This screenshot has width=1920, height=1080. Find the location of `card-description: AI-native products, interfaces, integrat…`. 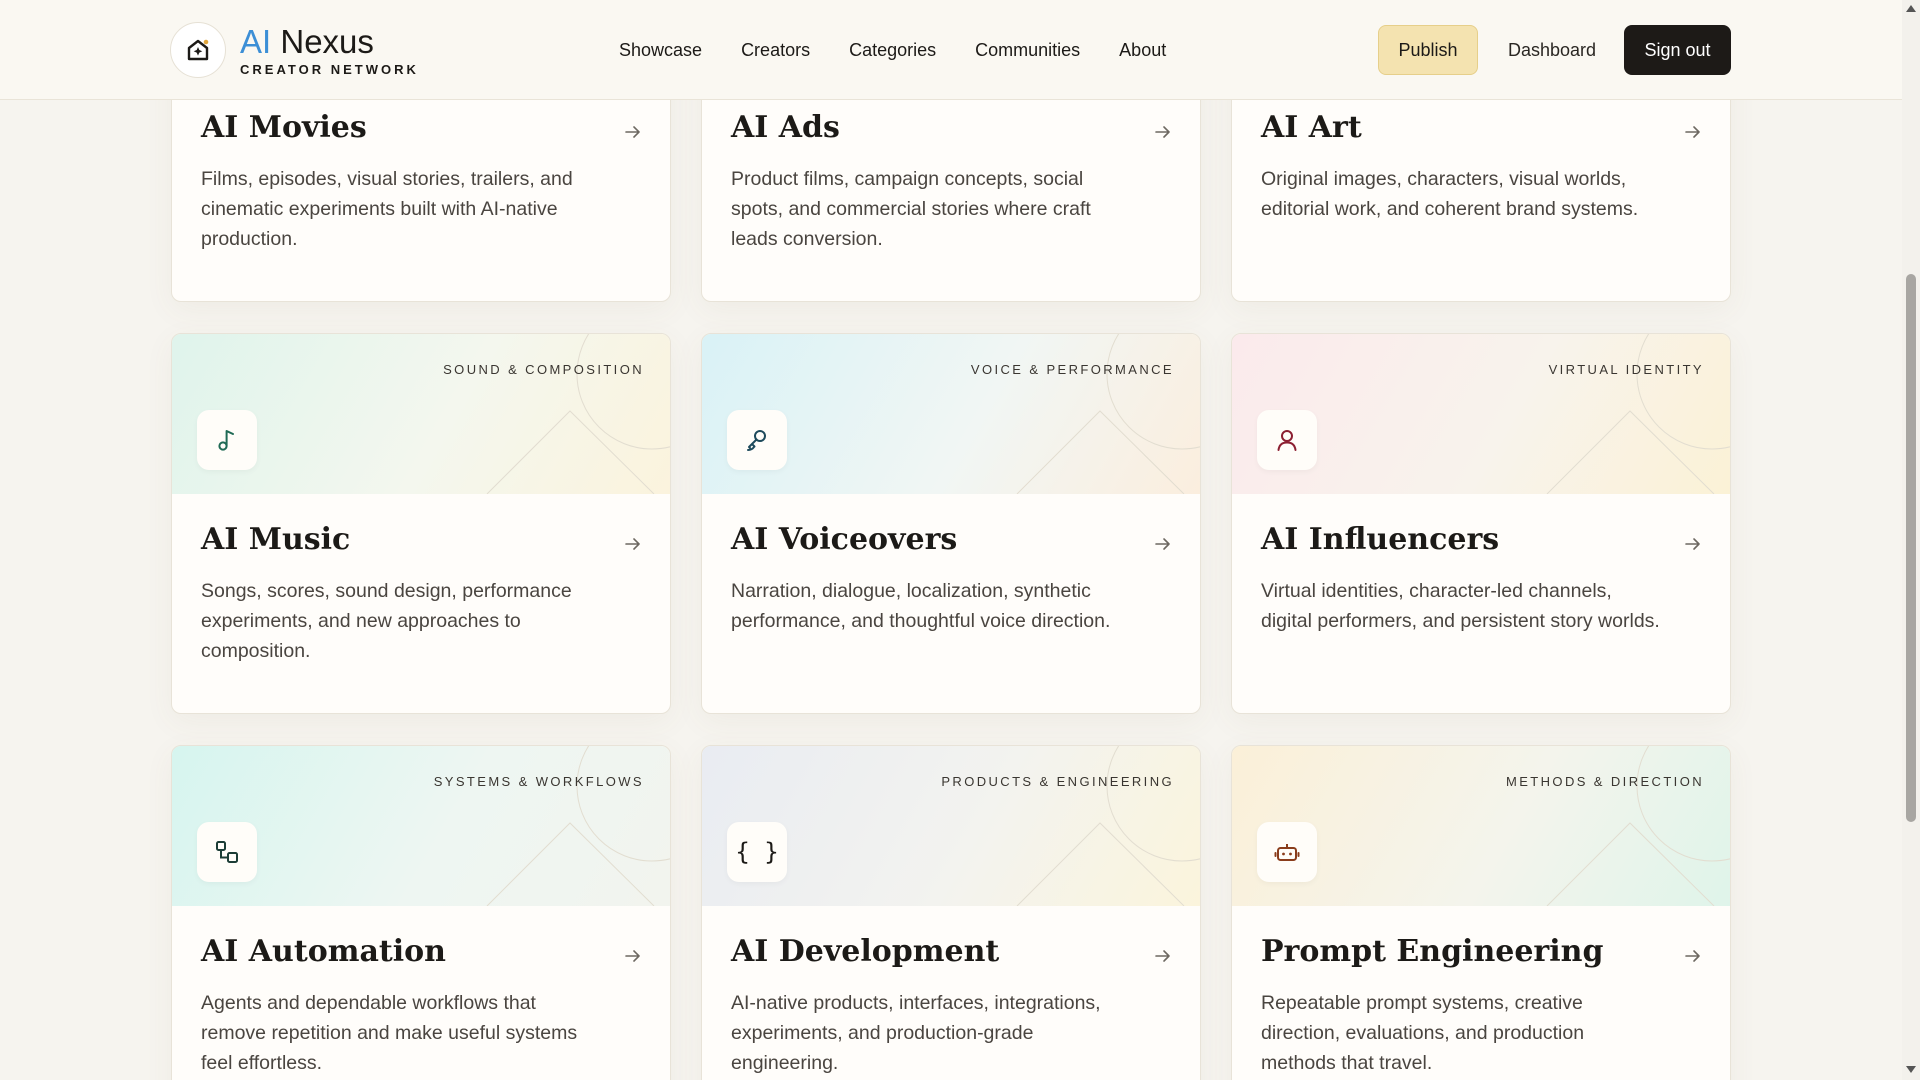

card-description: AI-native products, interfaces, integrat… is located at coordinates (916, 1033).